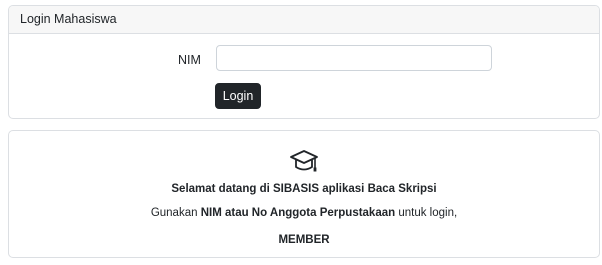 The image size is (602, 265). I want to click on nim-label: NIM, so click(189, 60).